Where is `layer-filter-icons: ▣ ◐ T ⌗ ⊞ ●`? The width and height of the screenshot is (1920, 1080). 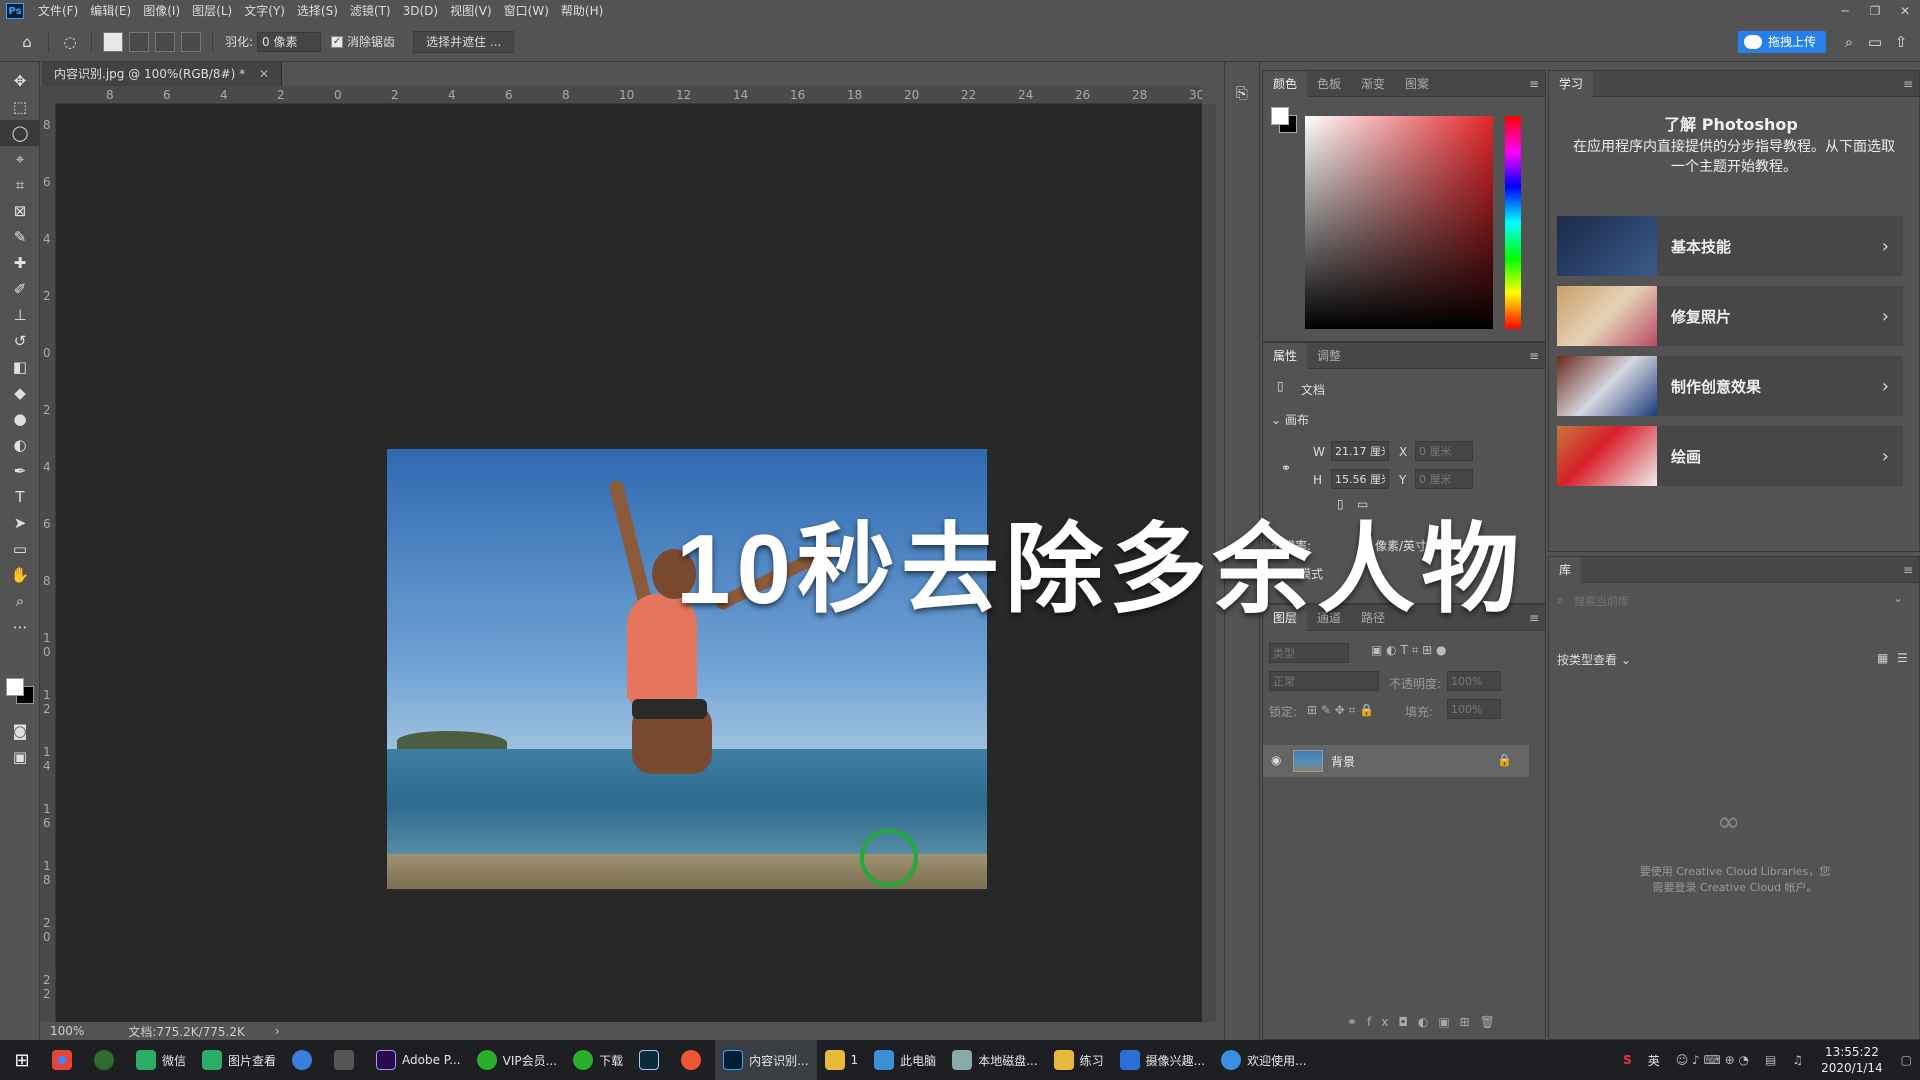 layer-filter-icons: ▣ ◐ T ⌗ ⊞ ● is located at coordinates (1409, 650).